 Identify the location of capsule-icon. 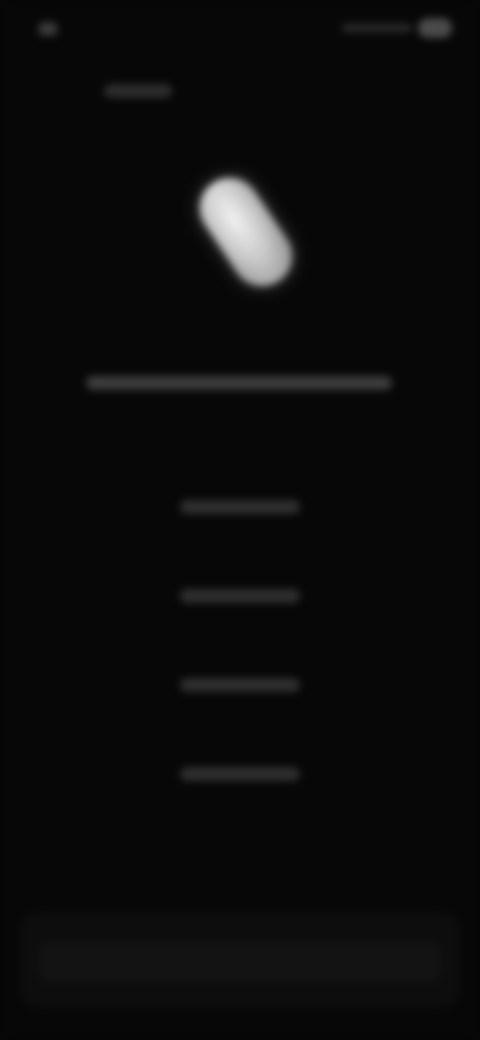
(246, 231).